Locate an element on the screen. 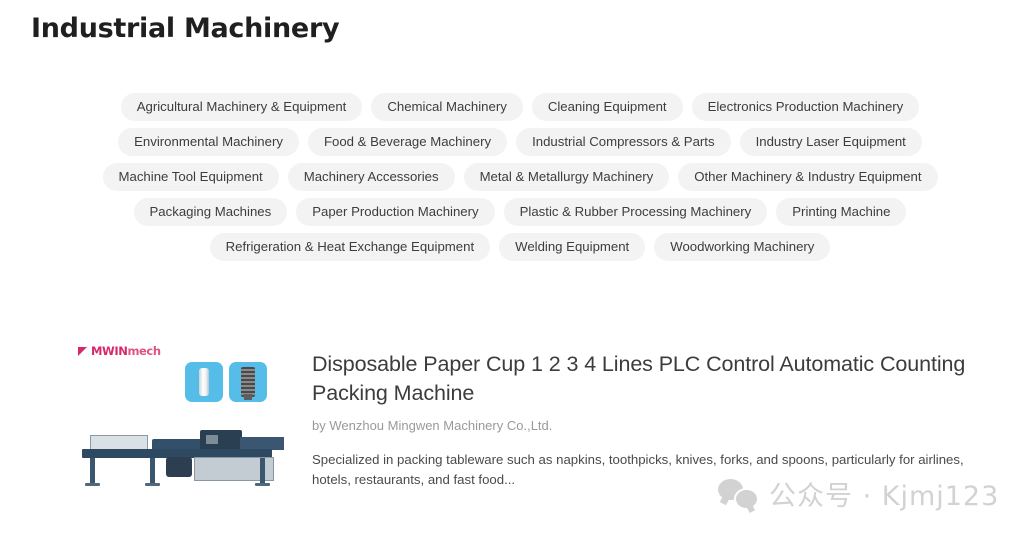 The height and width of the screenshot is (538, 1024). tag-refrigeration-heat-exchange-equipment: Refrigeration & Heat Exchange Equipment is located at coordinates (350, 246).